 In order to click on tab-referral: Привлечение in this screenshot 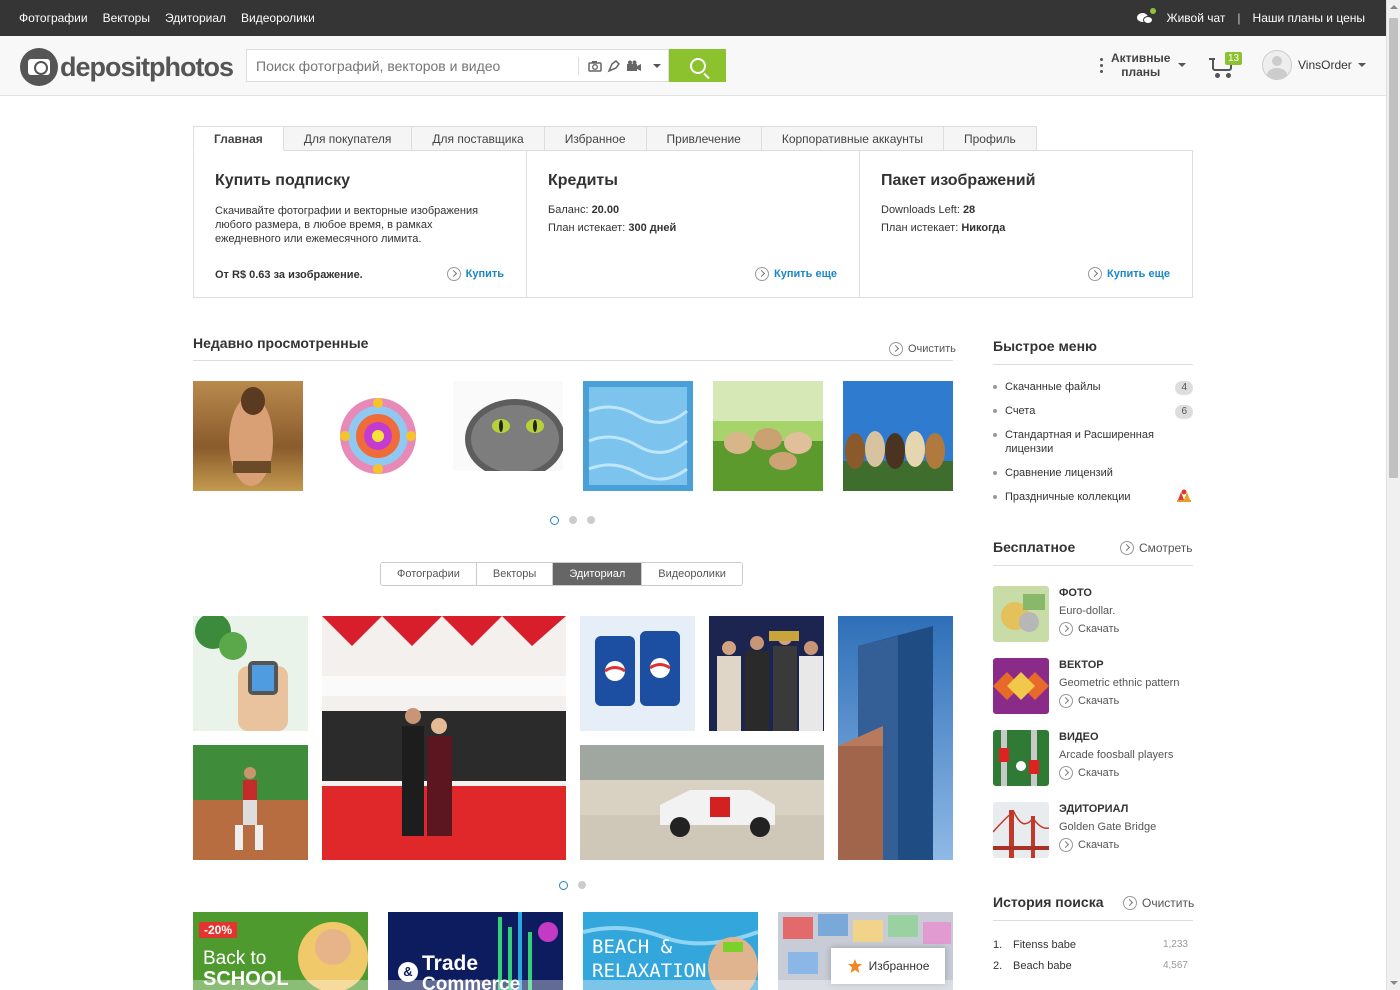, I will do `click(704, 138)`.